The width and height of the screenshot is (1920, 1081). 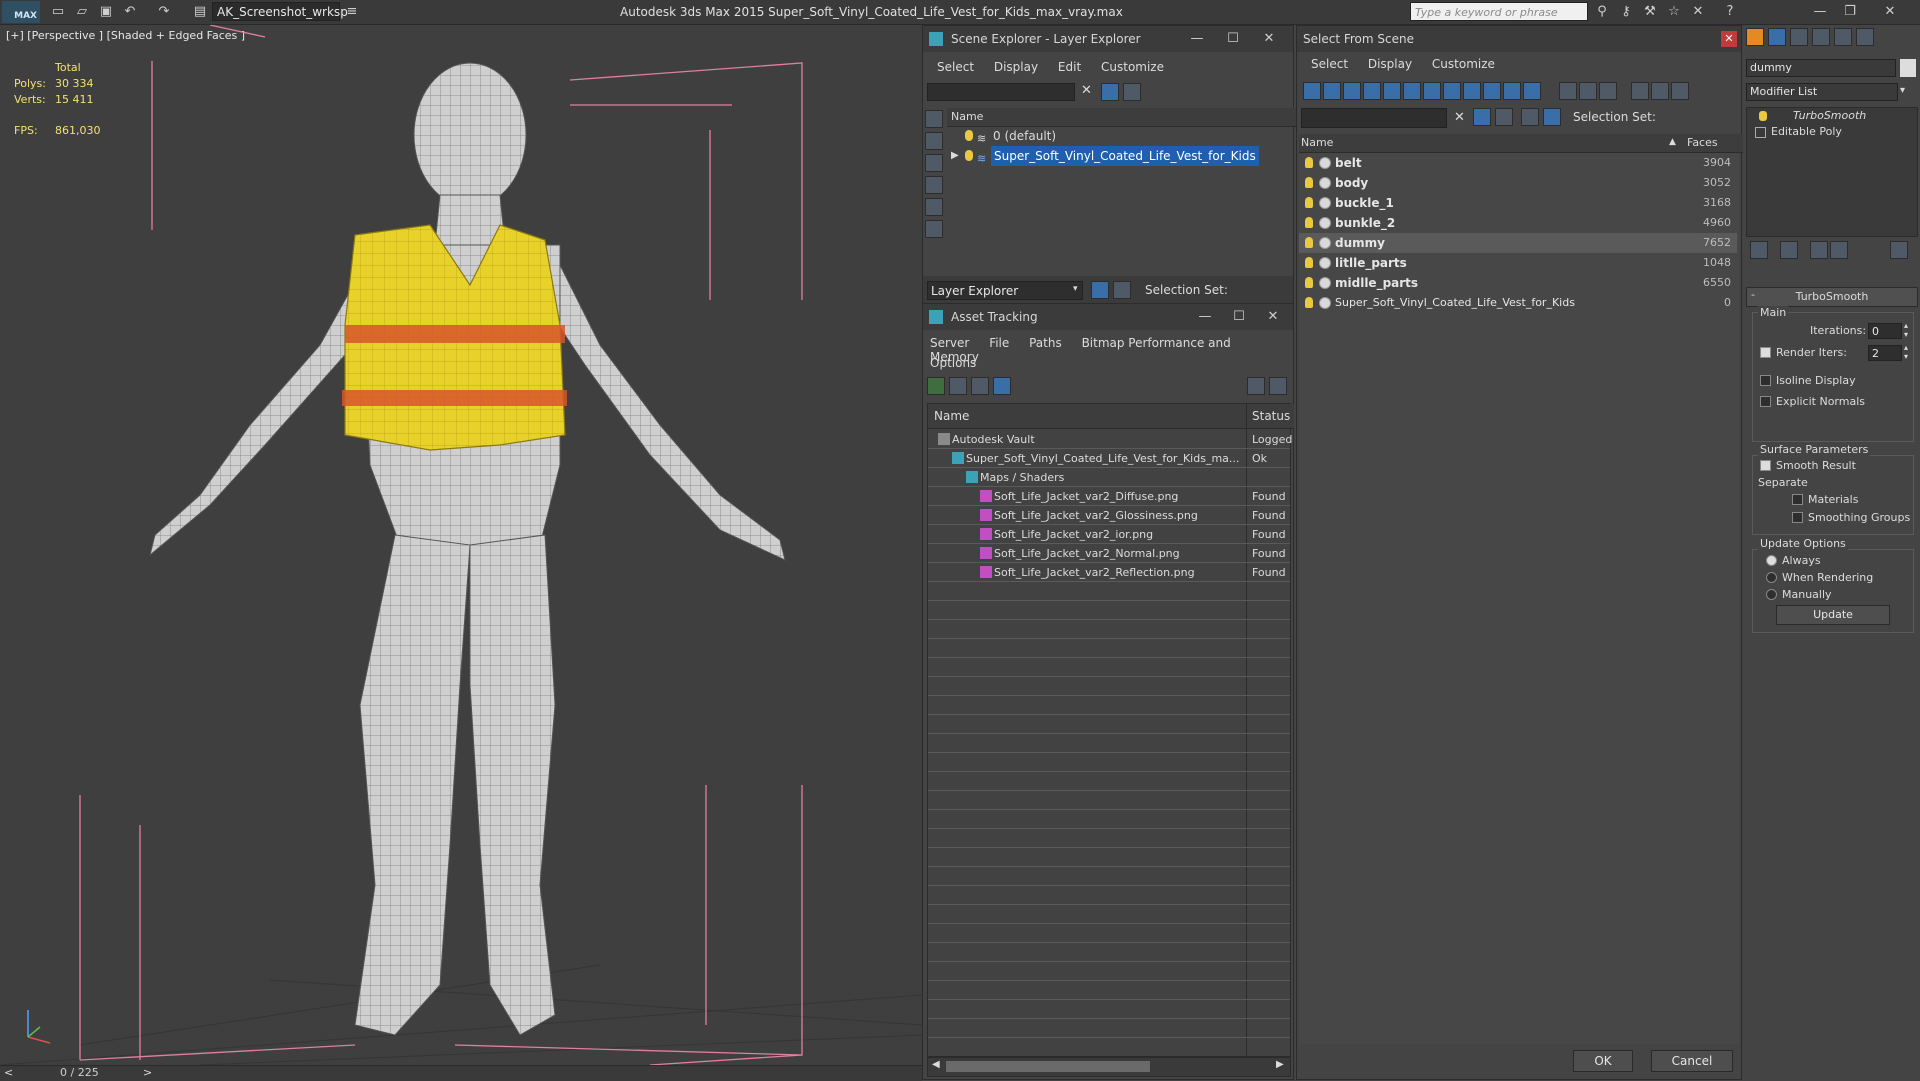 What do you see at coordinates (958, 386) in the screenshot?
I see `list-view-icon` at bounding box center [958, 386].